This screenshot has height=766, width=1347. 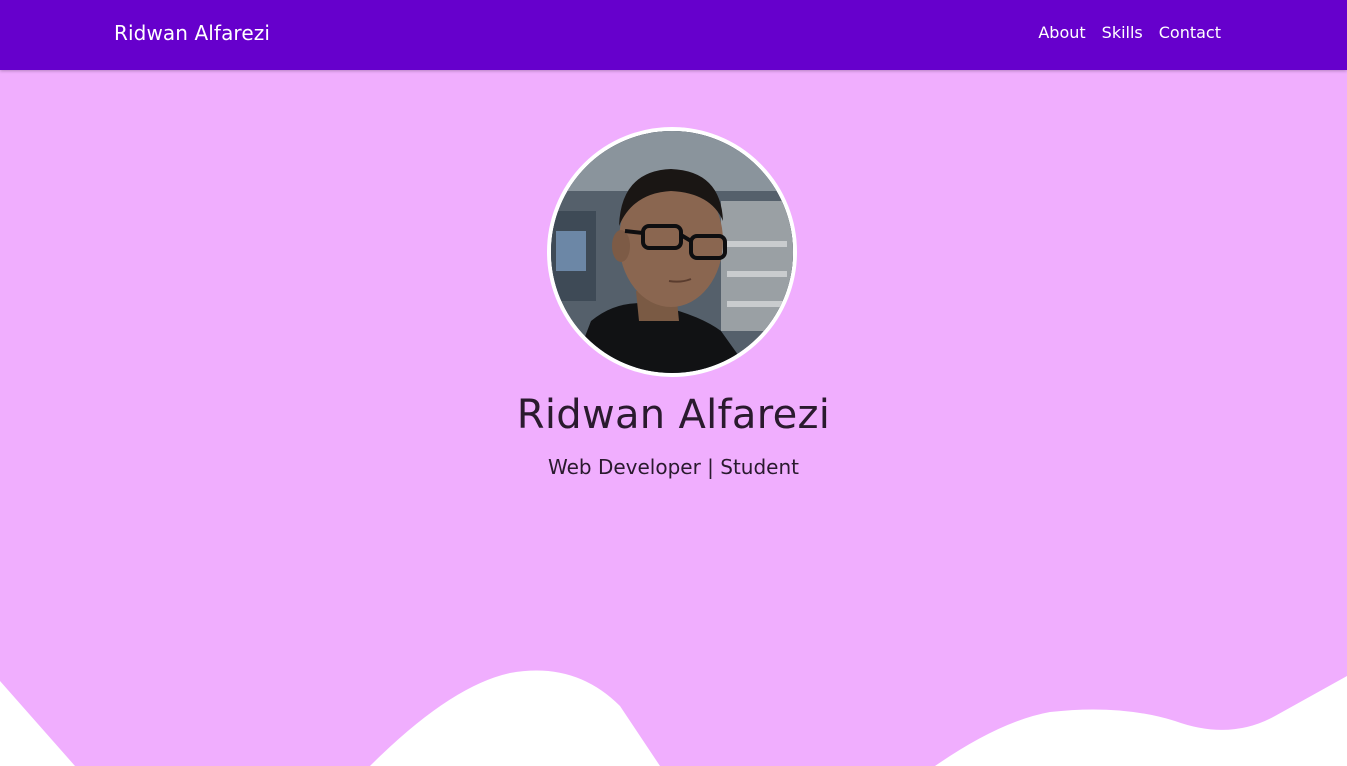 I want to click on profile-photo-illustration, so click(x=672, y=252).